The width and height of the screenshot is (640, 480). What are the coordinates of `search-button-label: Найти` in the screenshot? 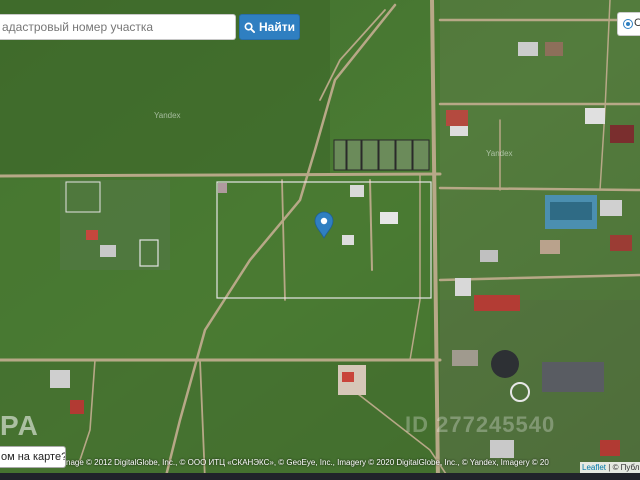 It's located at (277, 27).